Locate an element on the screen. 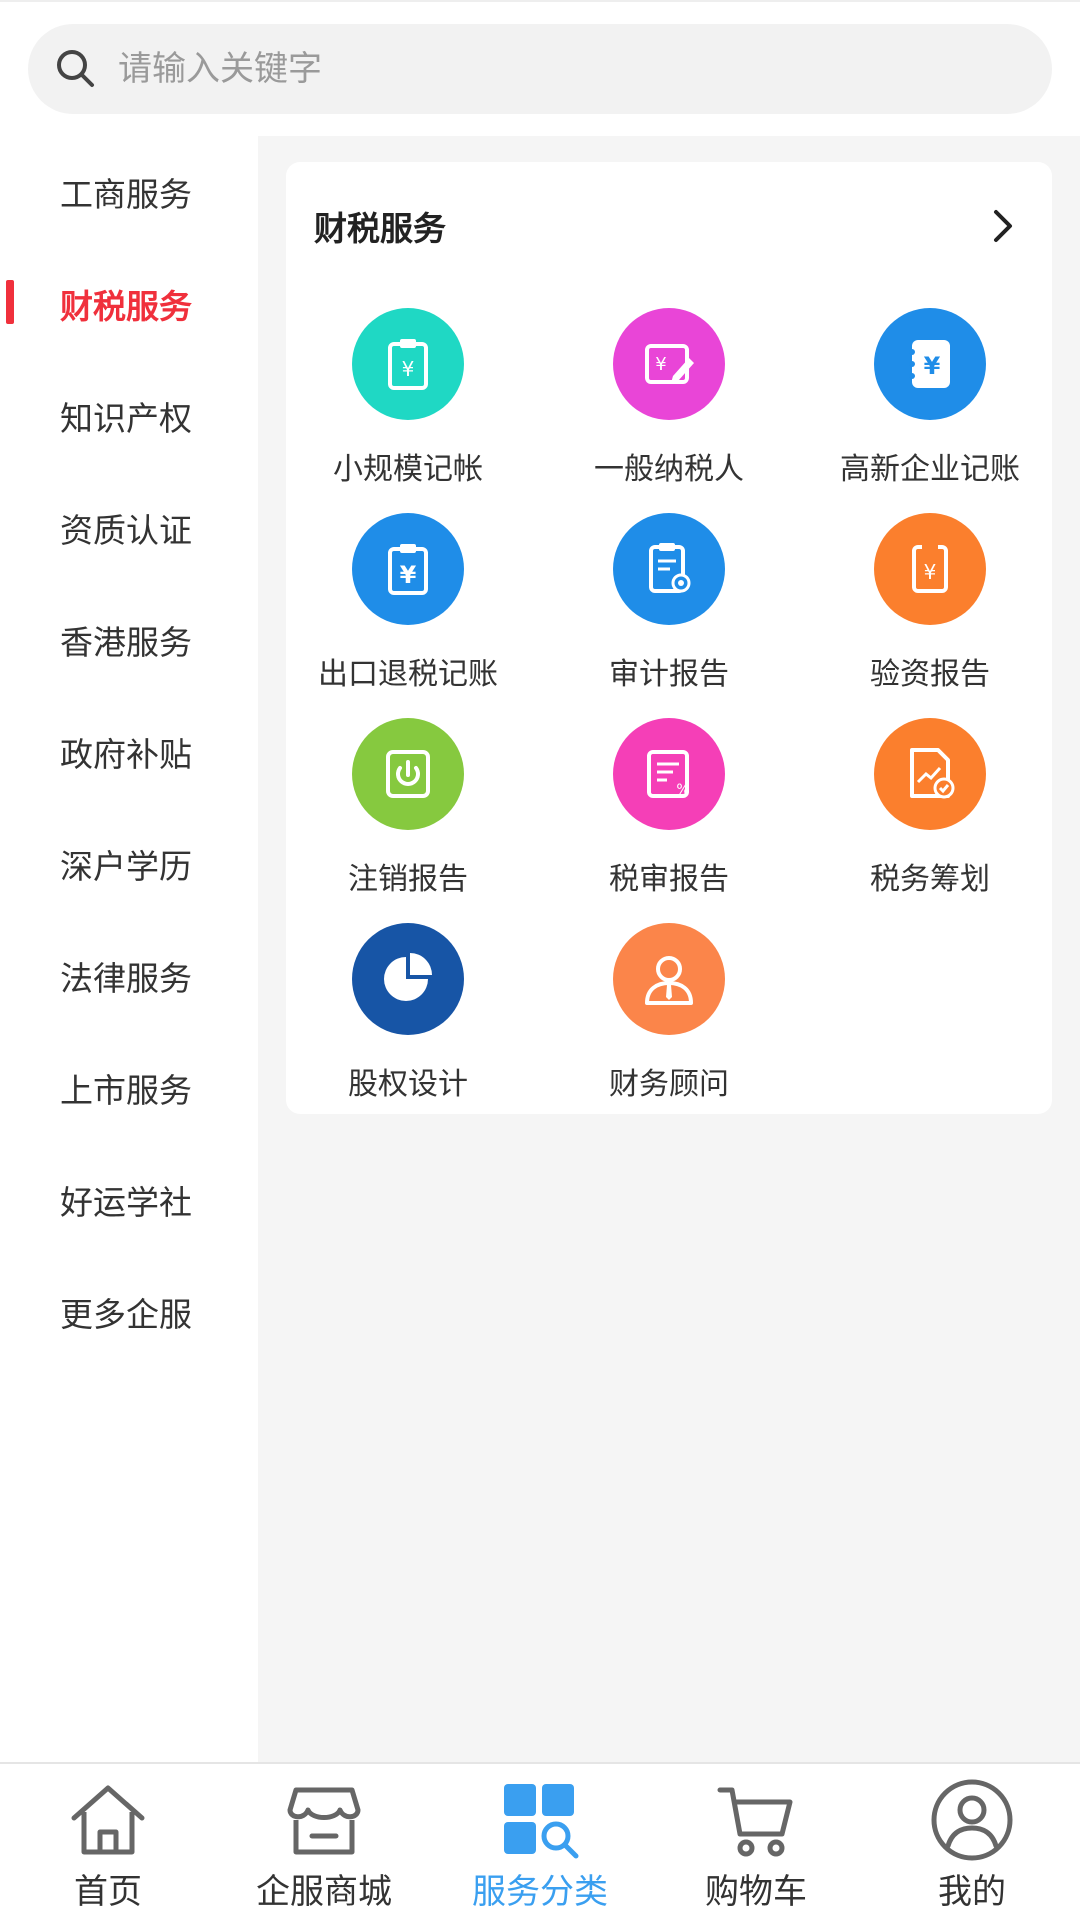 This screenshot has height=1920, width=1080. service-small-scale-bookkeeping: ¥ 小规模记帐 is located at coordinates (408, 392).